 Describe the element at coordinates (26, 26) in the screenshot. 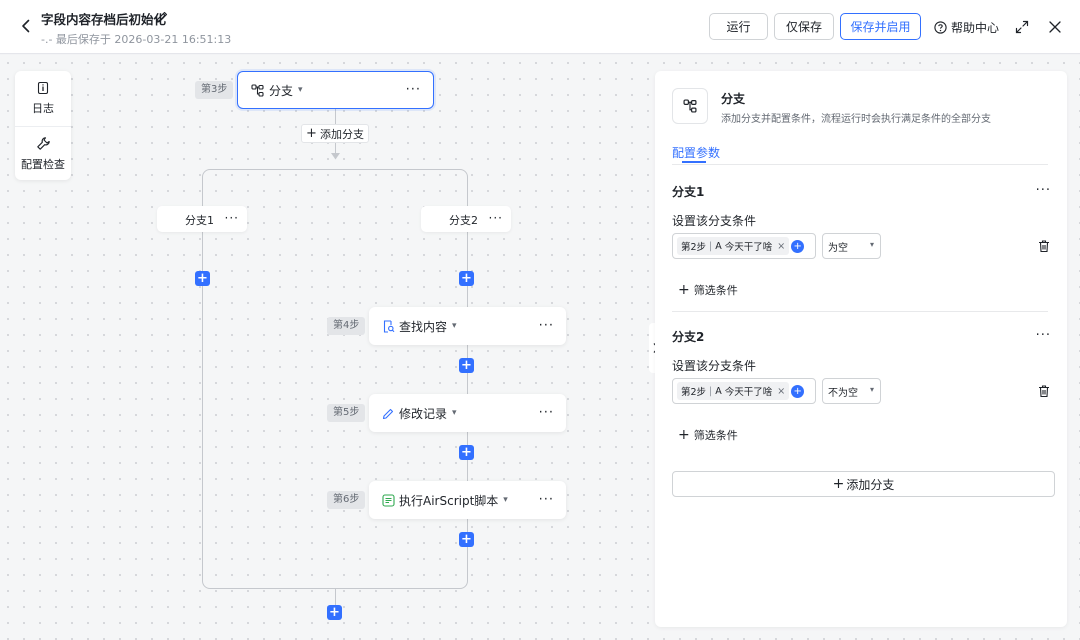

I see `back-arrow-icon` at that location.